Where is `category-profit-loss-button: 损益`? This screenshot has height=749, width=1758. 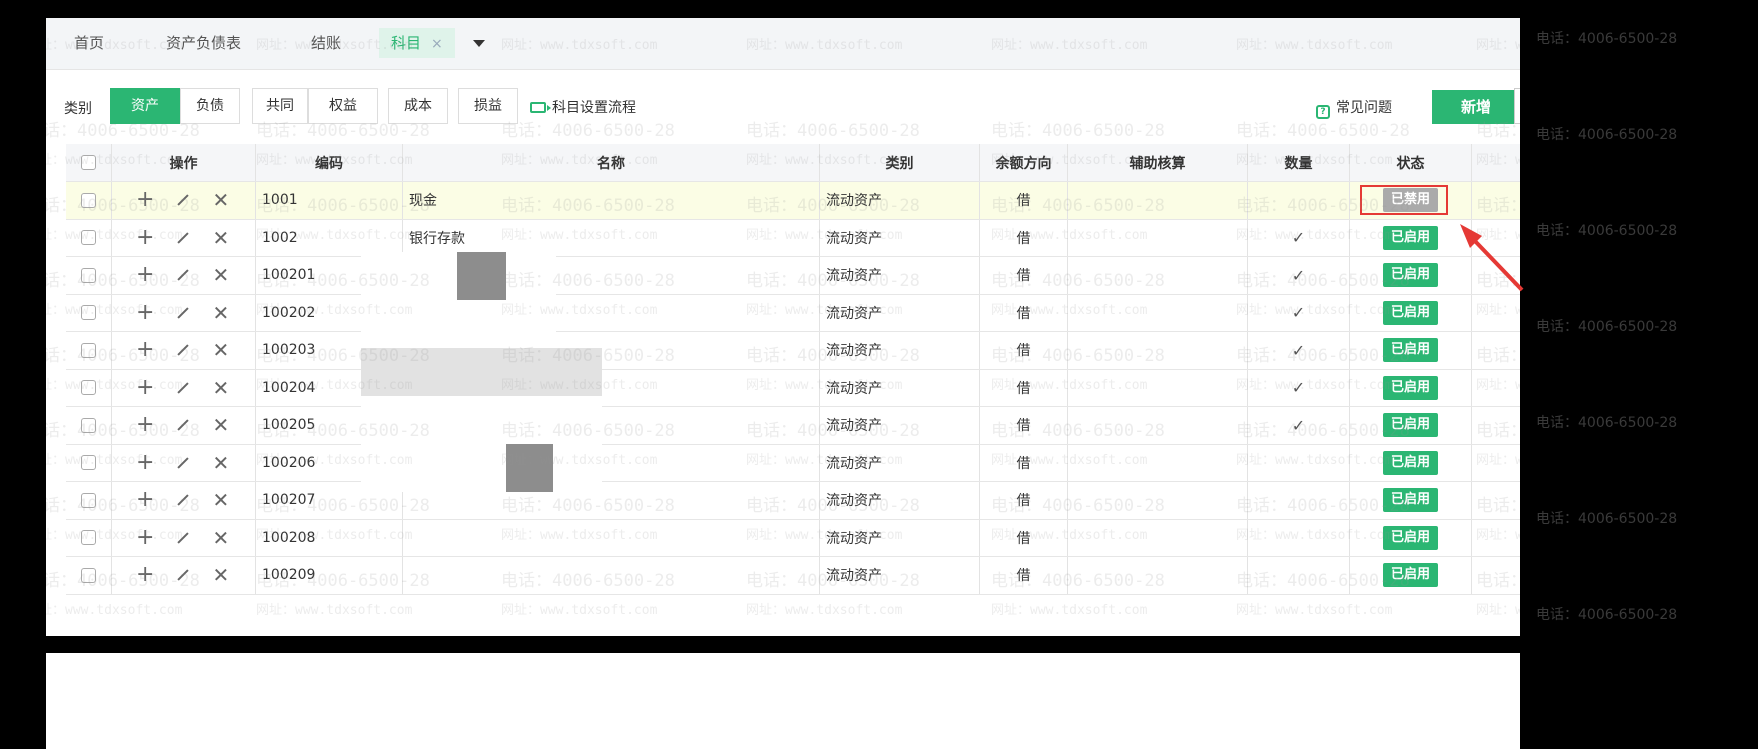
category-profit-loss-button: 损益 is located at coordinates (488, 106).